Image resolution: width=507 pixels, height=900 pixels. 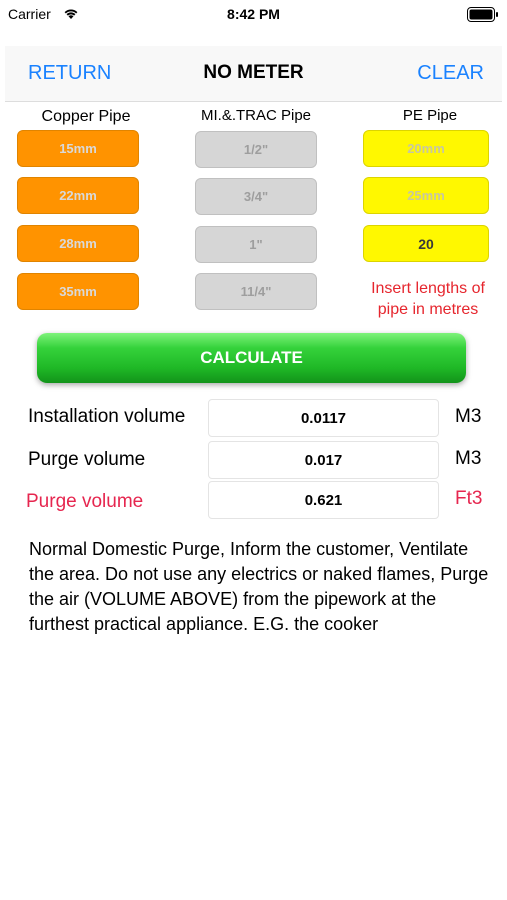 I want to click on installation-volume-unit: M3, so click(x=468, y=416).